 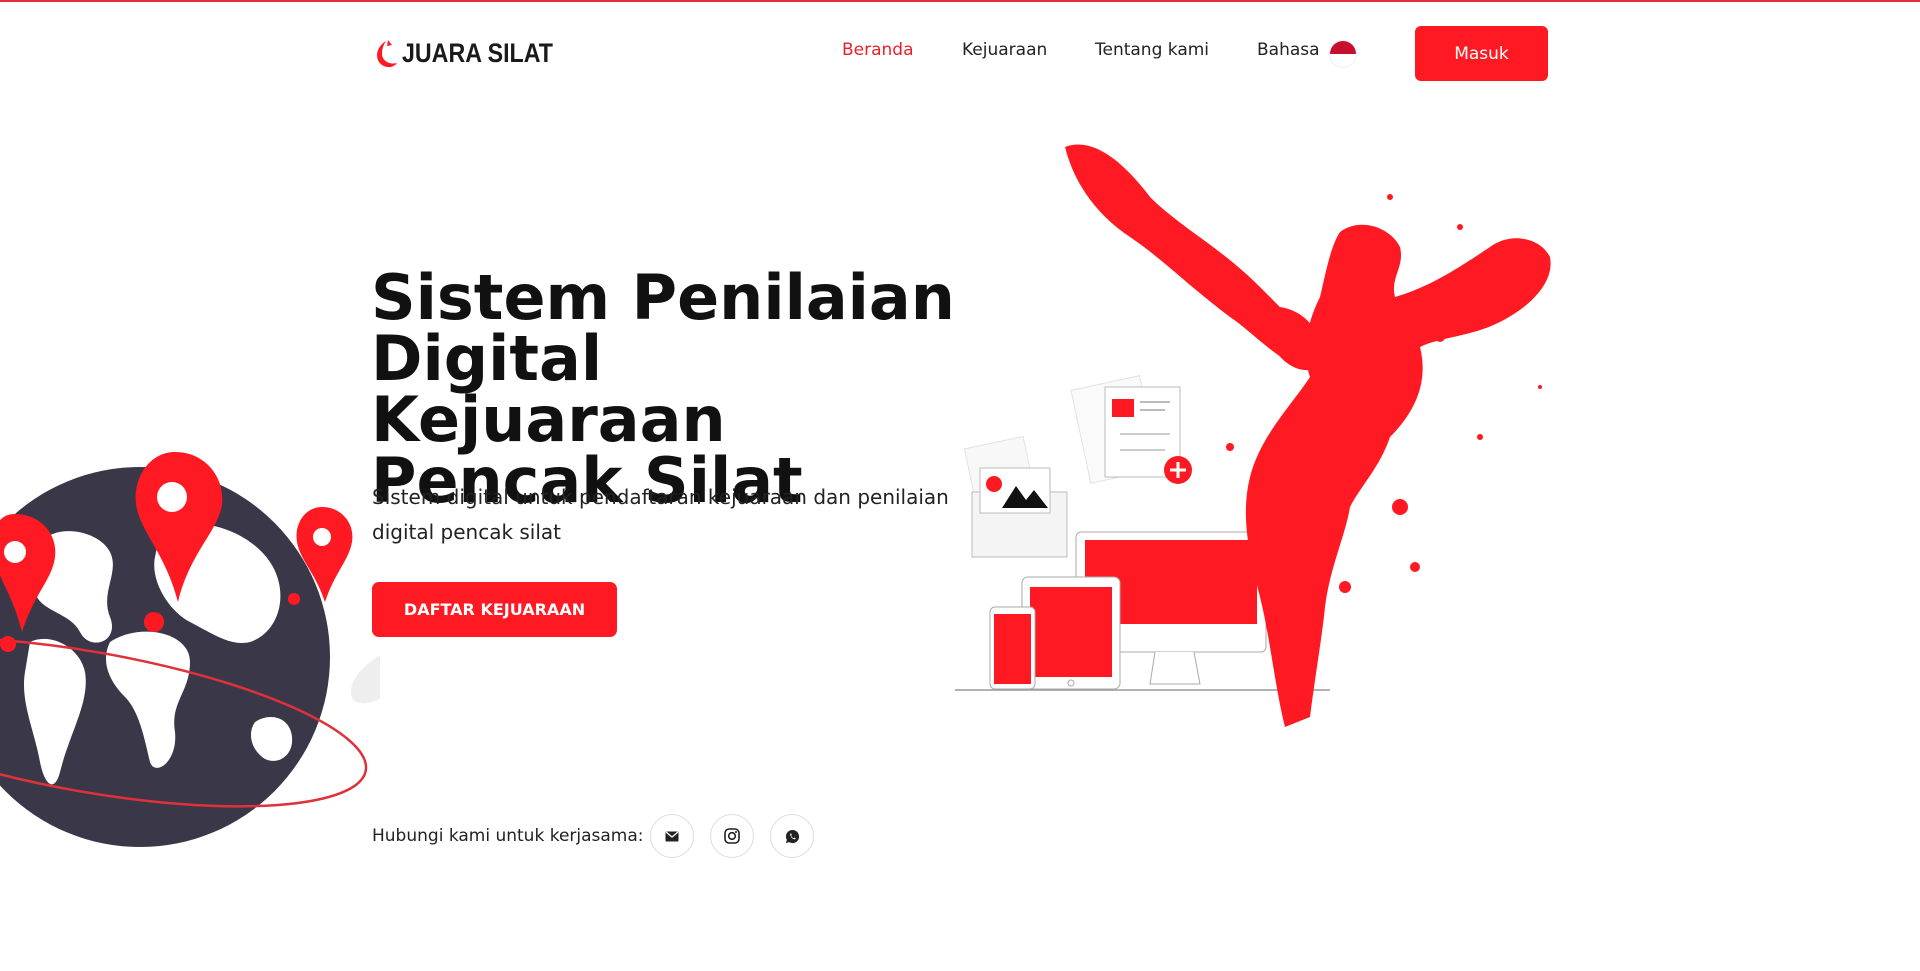 I want to click on globe-illustration, so click(x=190, y=649).